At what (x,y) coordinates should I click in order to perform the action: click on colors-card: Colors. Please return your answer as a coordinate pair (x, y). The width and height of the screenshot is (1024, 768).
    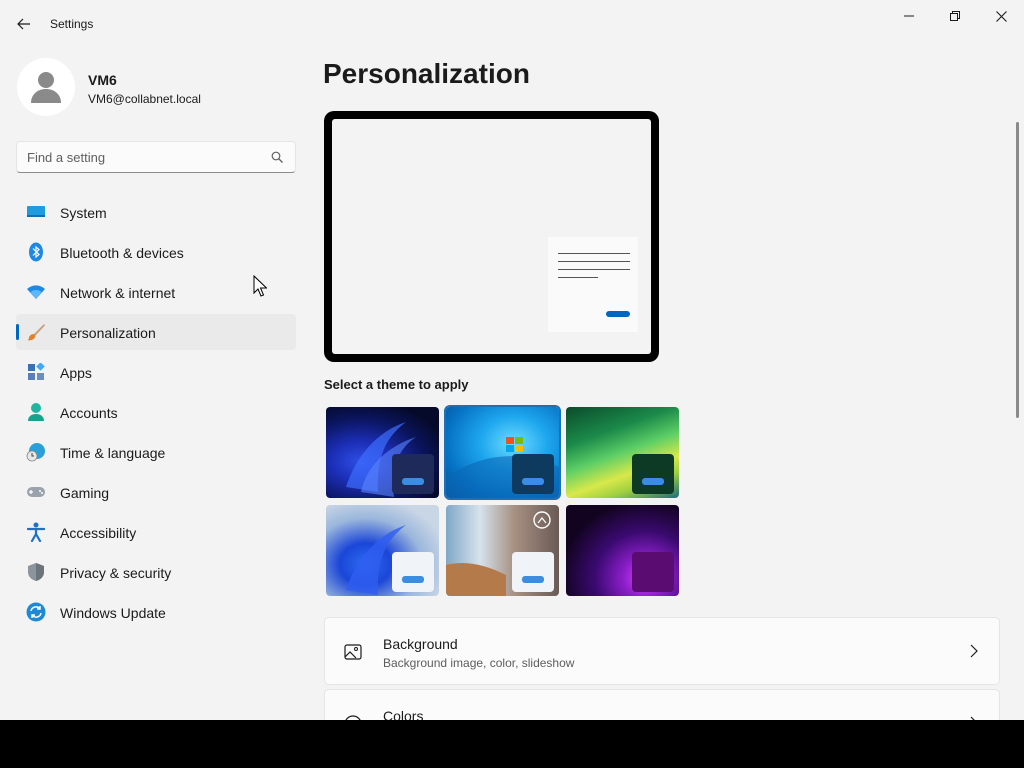
    Looking at the image, I should click on (662, 704).